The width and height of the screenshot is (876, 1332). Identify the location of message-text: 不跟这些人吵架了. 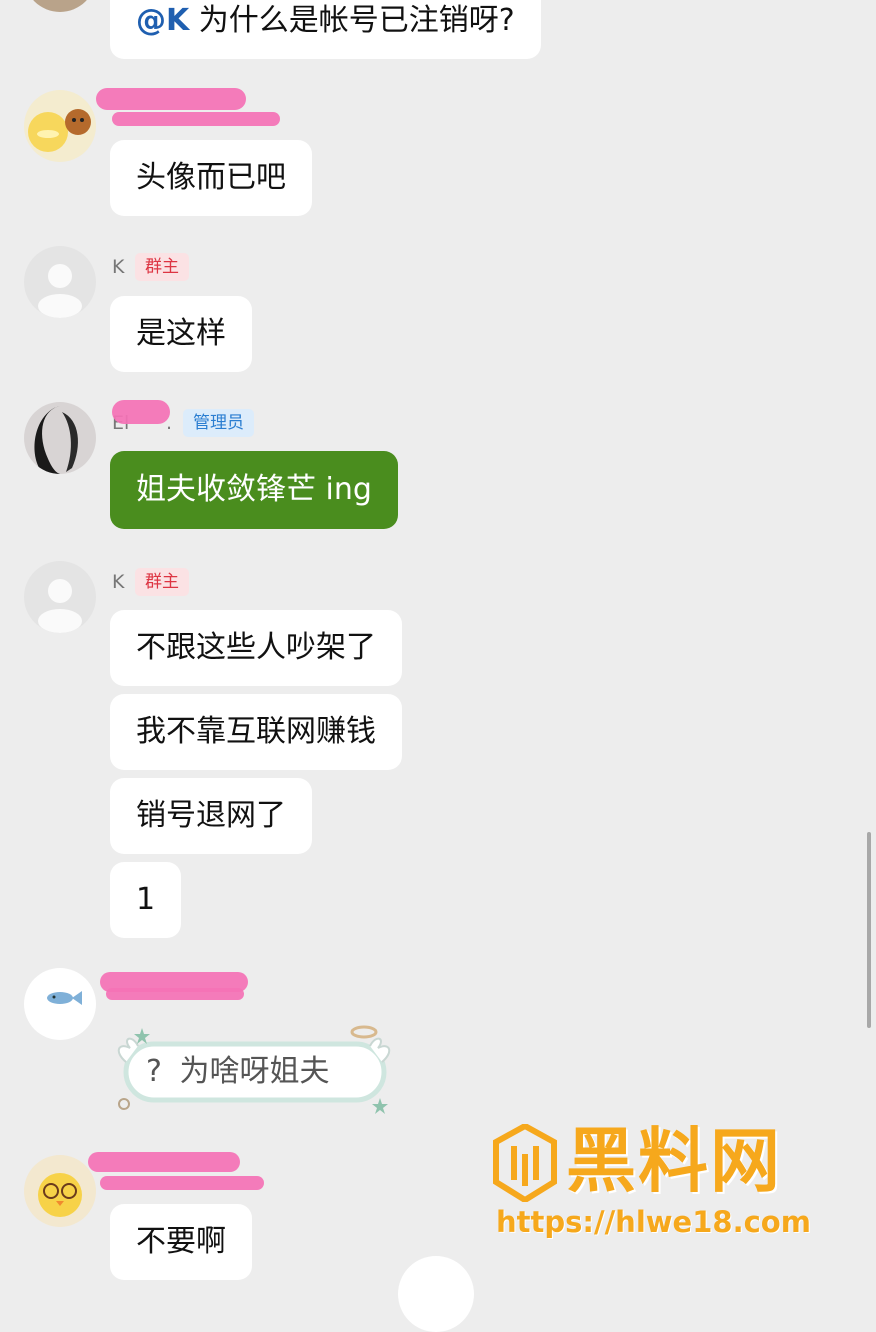
(256, 647).